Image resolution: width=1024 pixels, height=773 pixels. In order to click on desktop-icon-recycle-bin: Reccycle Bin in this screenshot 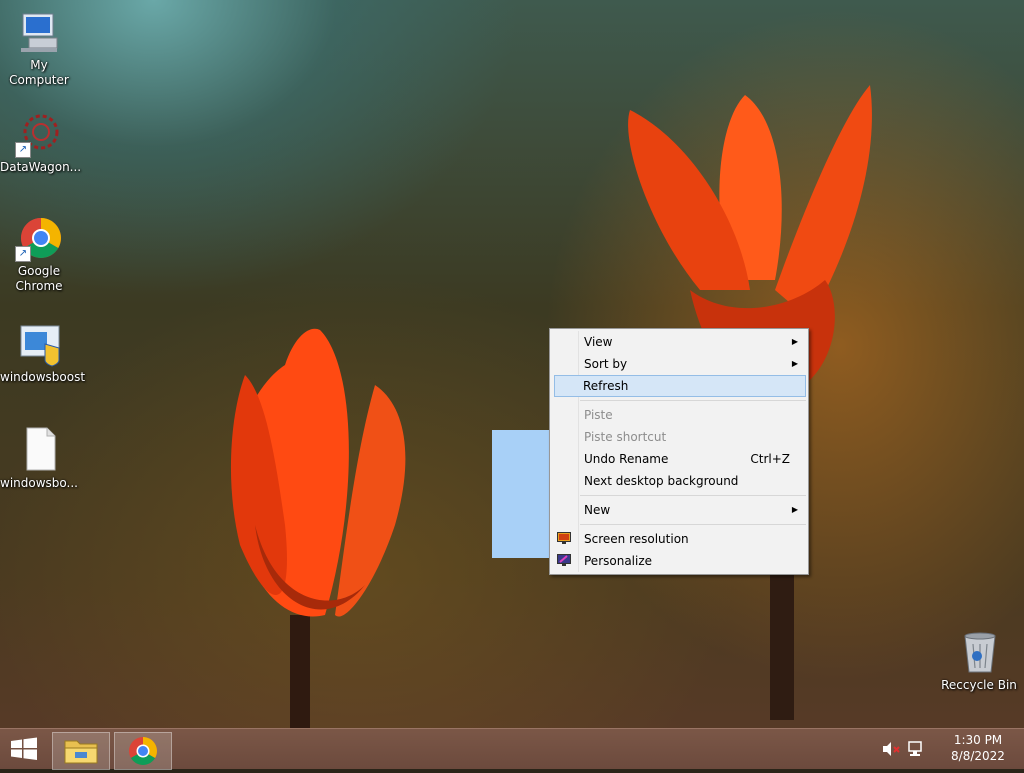, I will do `click(979, 660)`.